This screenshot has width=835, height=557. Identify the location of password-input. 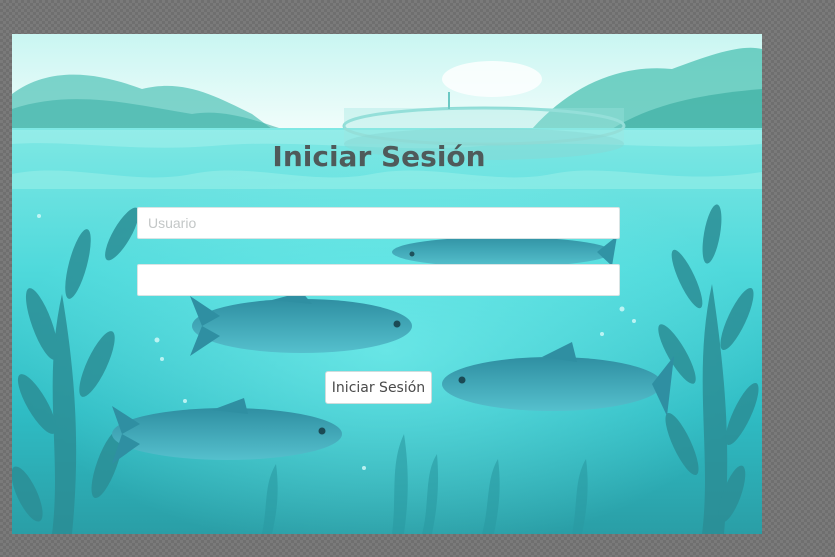
(378, 280).